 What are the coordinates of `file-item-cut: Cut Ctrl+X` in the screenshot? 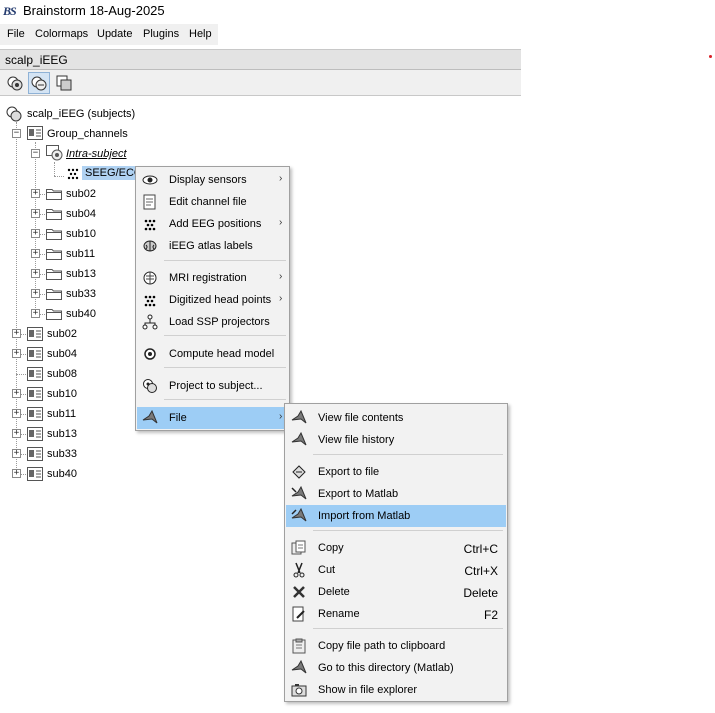 It's located at (396, 570).